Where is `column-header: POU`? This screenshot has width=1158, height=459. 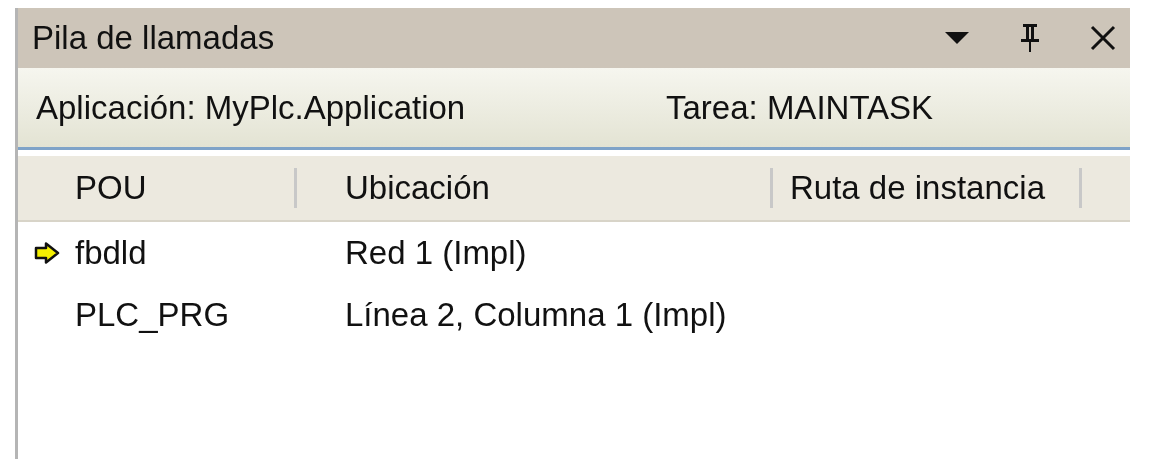
column-header: POU is located at coordinates (111, 188).